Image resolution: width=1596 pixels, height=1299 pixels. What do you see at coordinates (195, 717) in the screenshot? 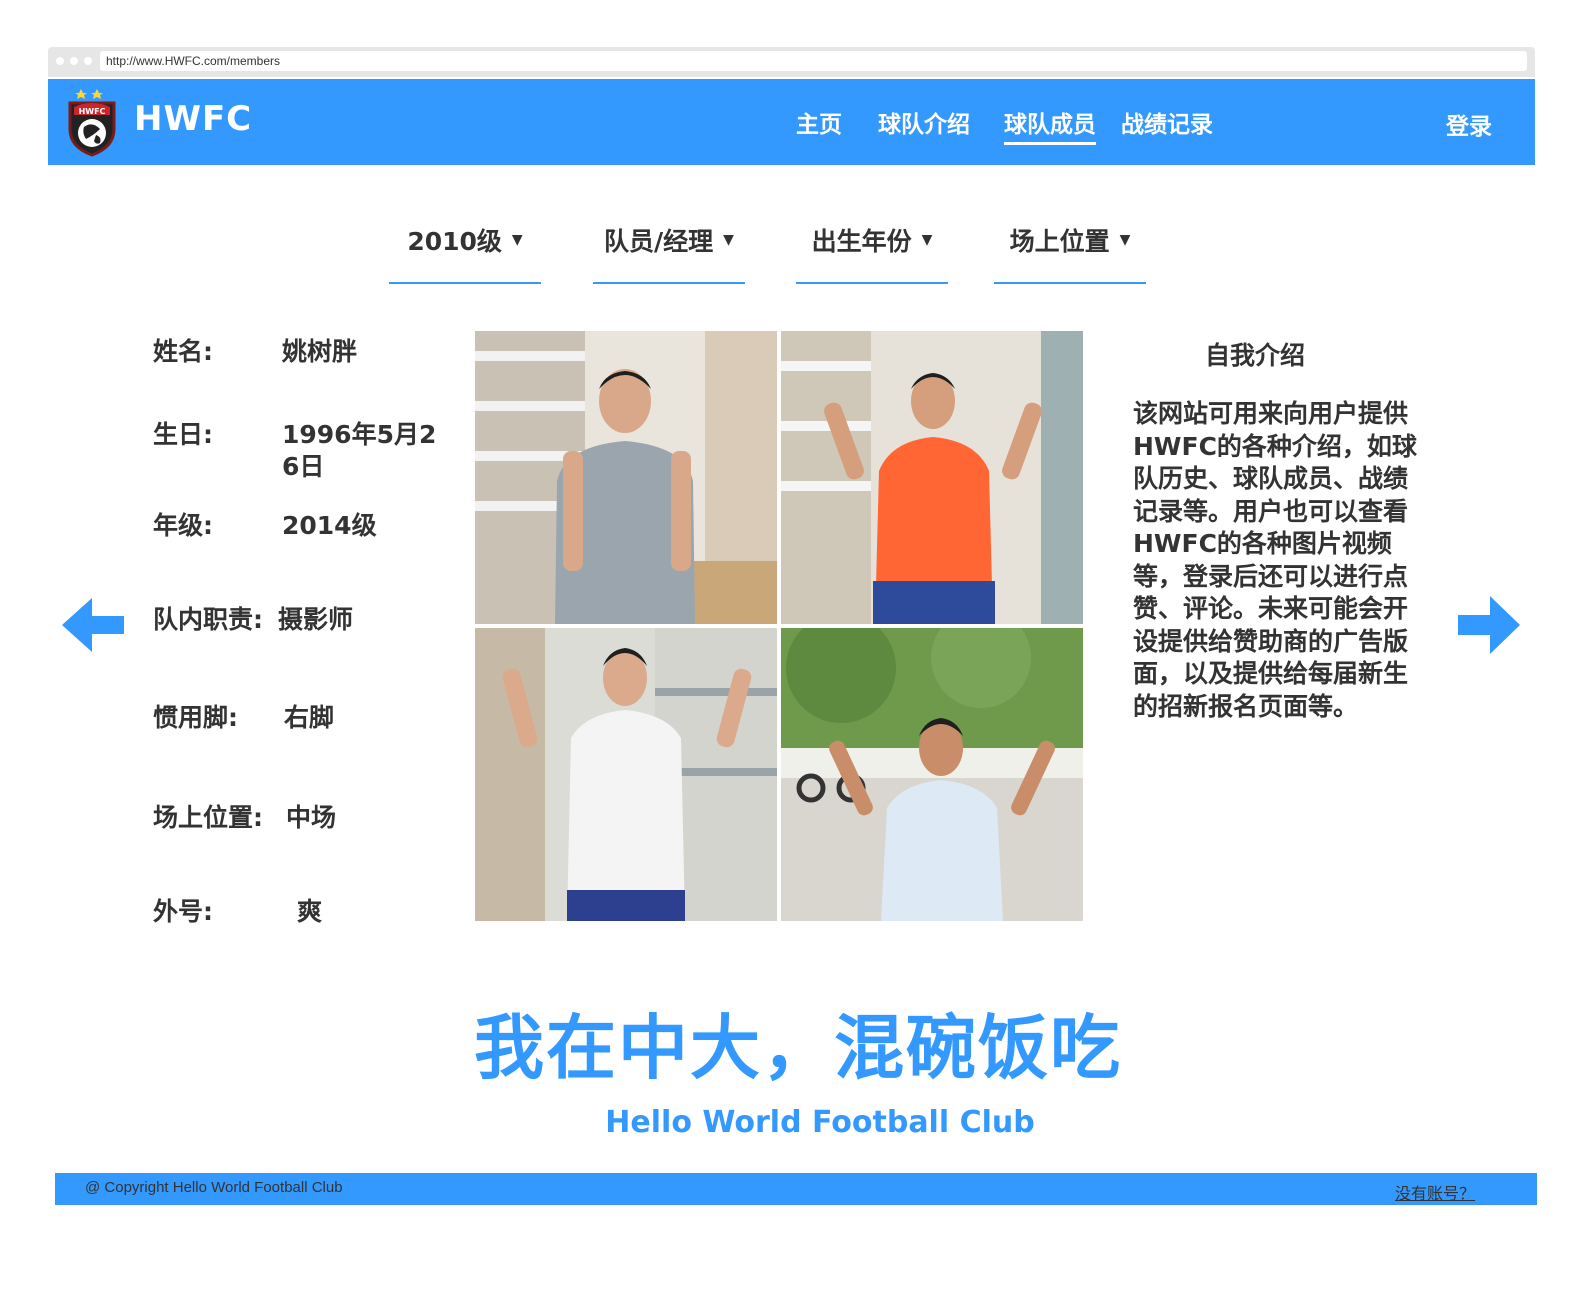
I see `foot-label: 惯用脚:` at bounding box center [195, 717].